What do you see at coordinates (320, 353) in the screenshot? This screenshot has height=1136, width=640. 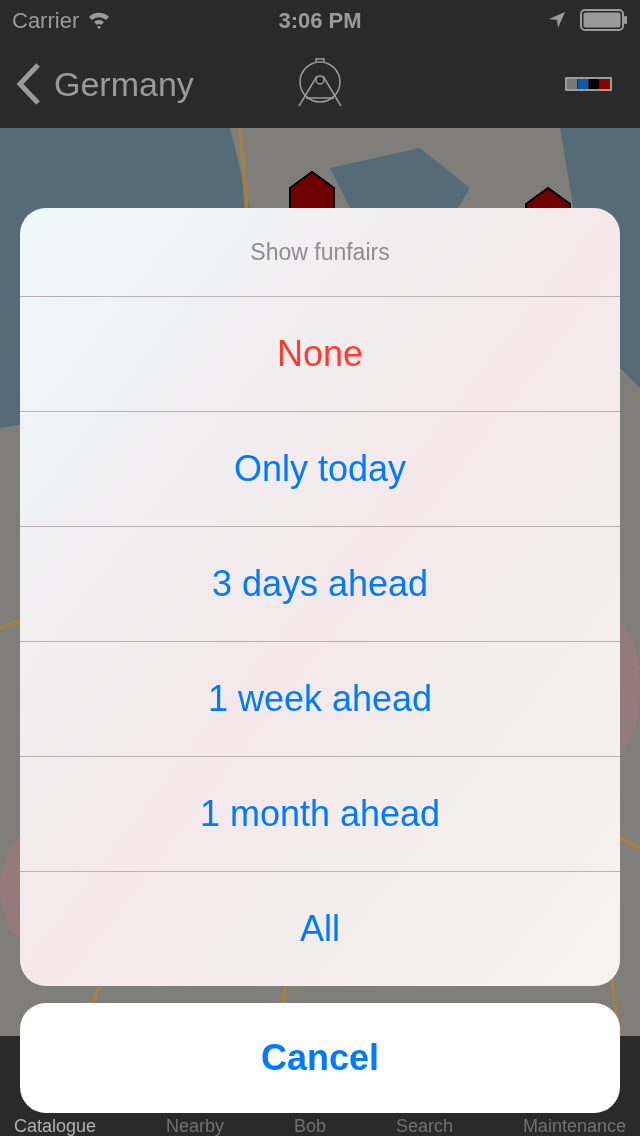 I see `action-sheet-option: None` at bounding box center [320, 353].